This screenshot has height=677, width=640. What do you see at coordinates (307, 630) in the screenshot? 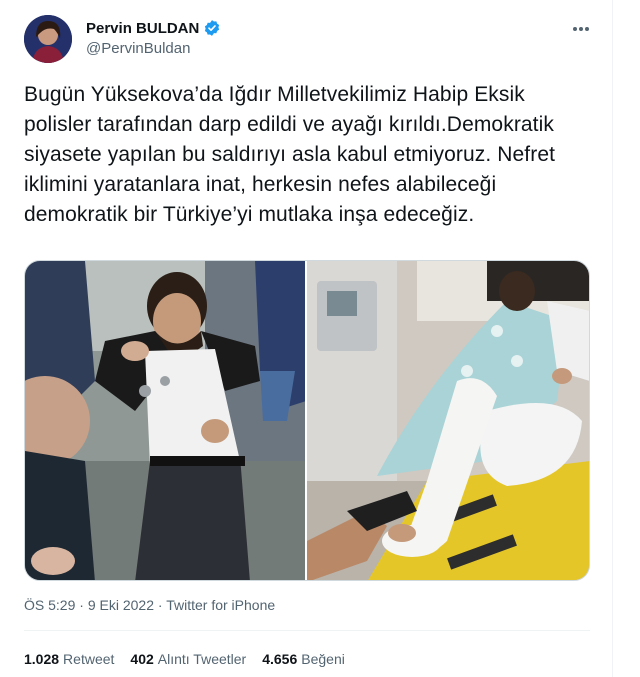
I see `divider` at bounding box center [307, 630].